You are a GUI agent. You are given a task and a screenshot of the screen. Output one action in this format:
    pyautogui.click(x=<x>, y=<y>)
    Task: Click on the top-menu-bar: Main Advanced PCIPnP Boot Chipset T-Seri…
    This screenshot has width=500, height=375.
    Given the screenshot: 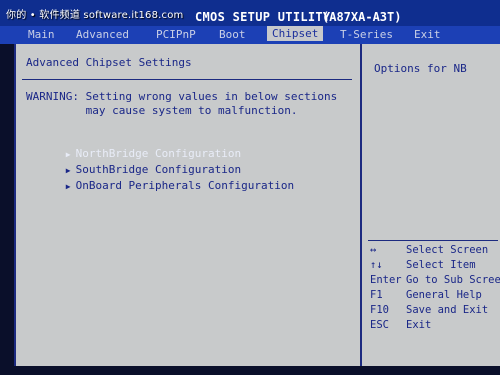 What is the action you would take?
    pyautogui.click(x=250, y=35)
    